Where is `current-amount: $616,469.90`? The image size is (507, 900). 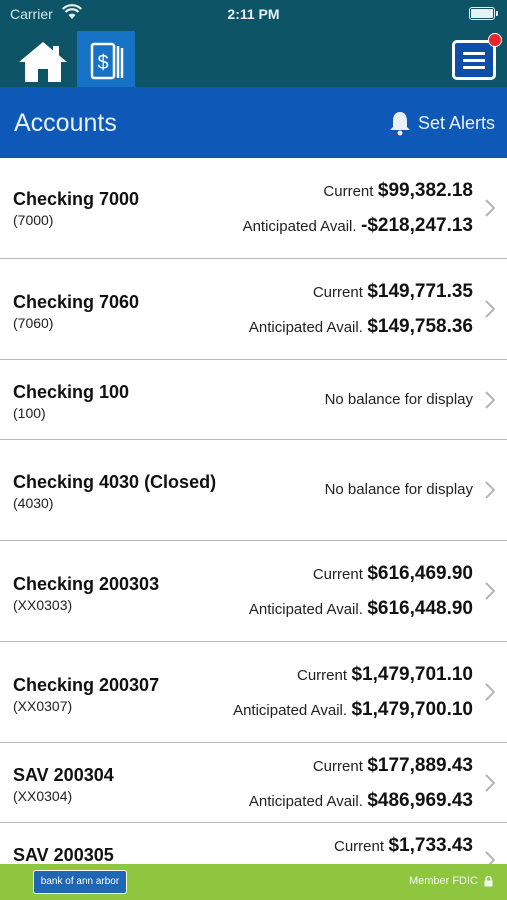
current-amount: $616,469.90 is located at coordinates (420, 573).